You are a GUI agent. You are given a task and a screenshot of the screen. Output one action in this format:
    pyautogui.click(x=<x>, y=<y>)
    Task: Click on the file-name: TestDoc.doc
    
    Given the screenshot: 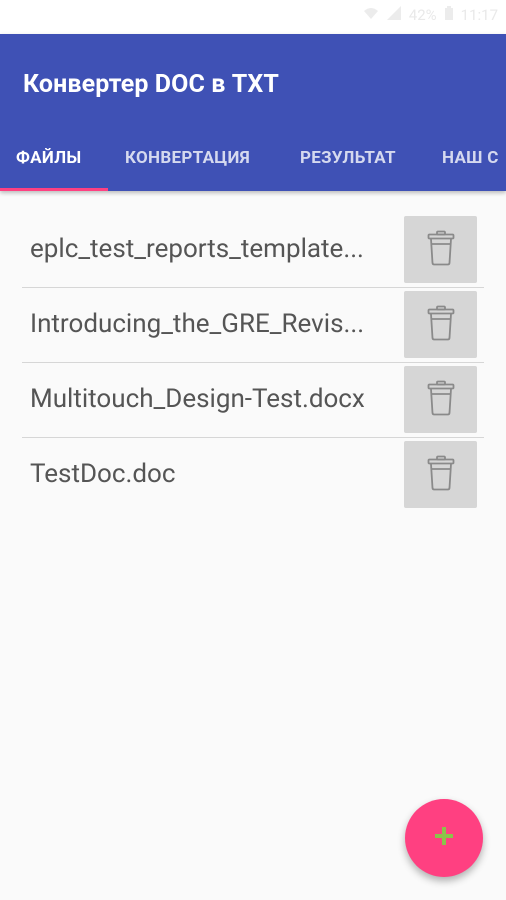 What is the action you would take?
    pyautogui.click(x=103, y=474)
    